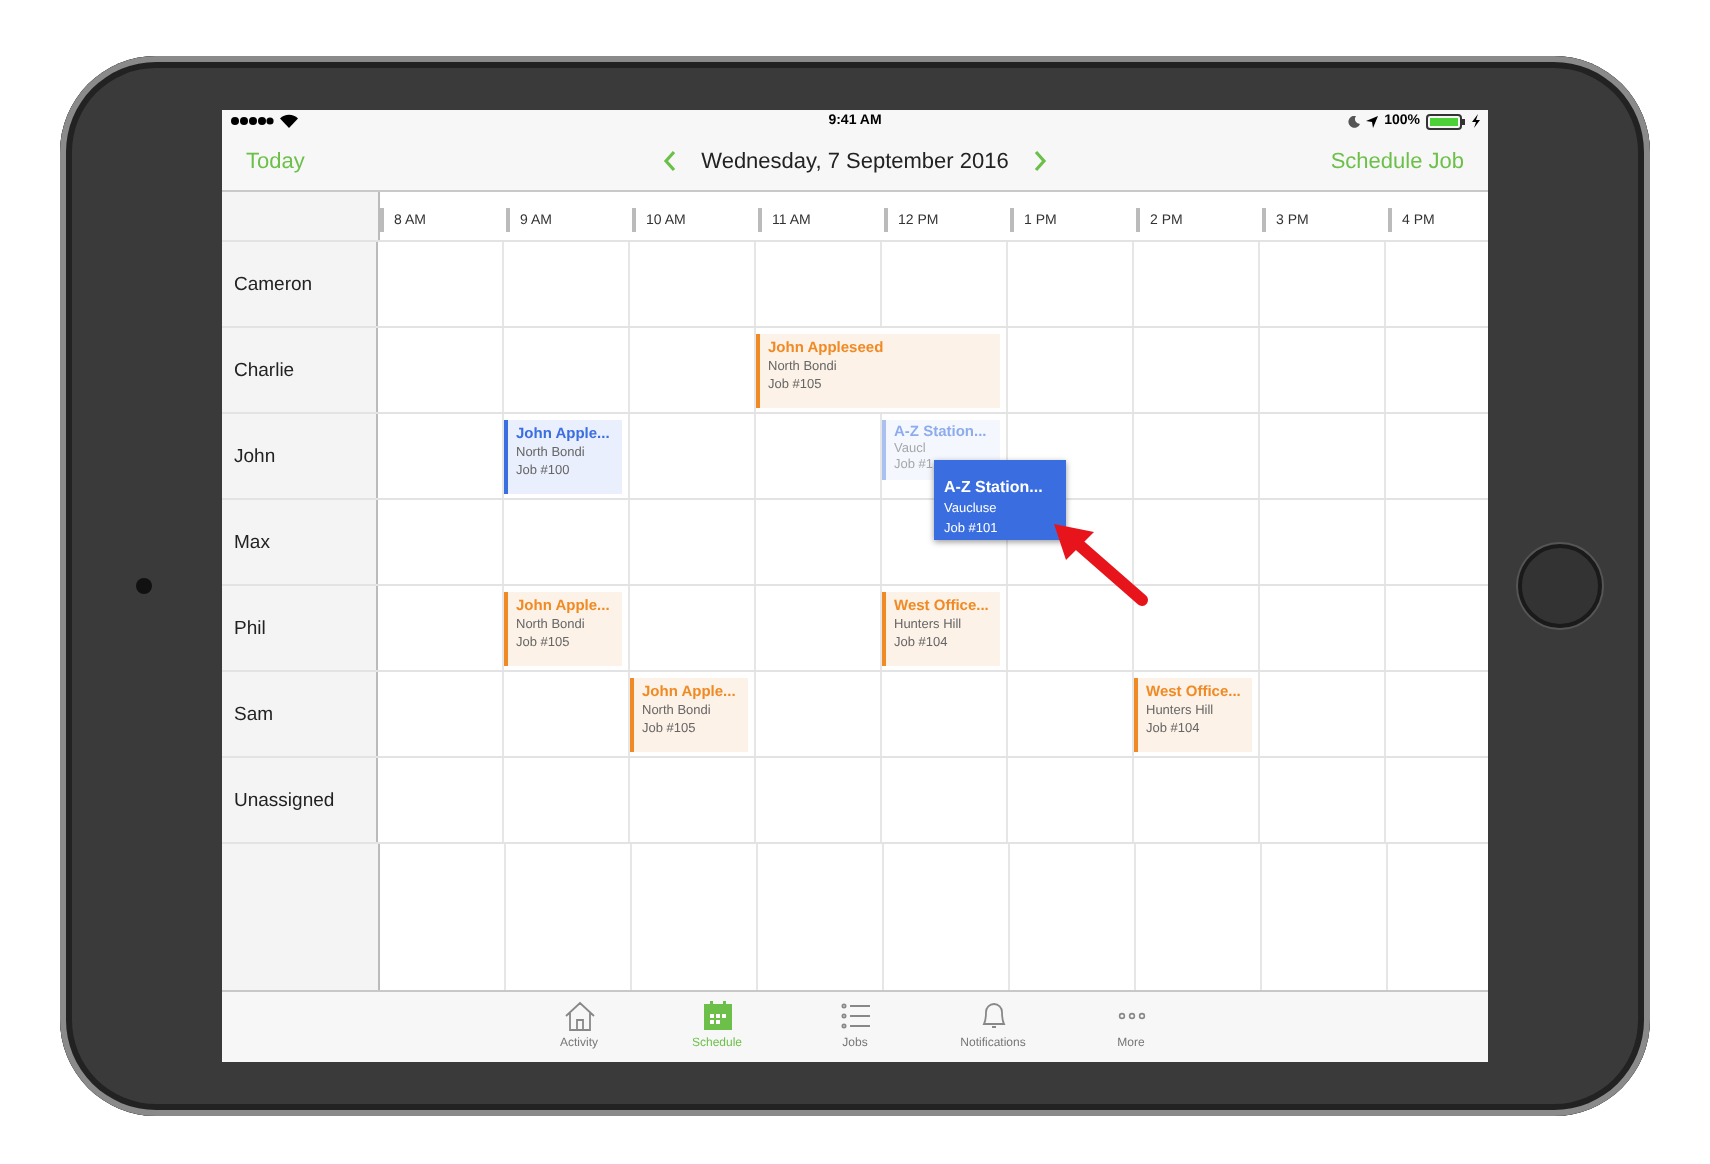 The width and height of the screenshot is (1710, 1164). What do you see at coordinates (252, 121) in the screenshot?
I see `signal-icon` at bounding box center [252, 121].